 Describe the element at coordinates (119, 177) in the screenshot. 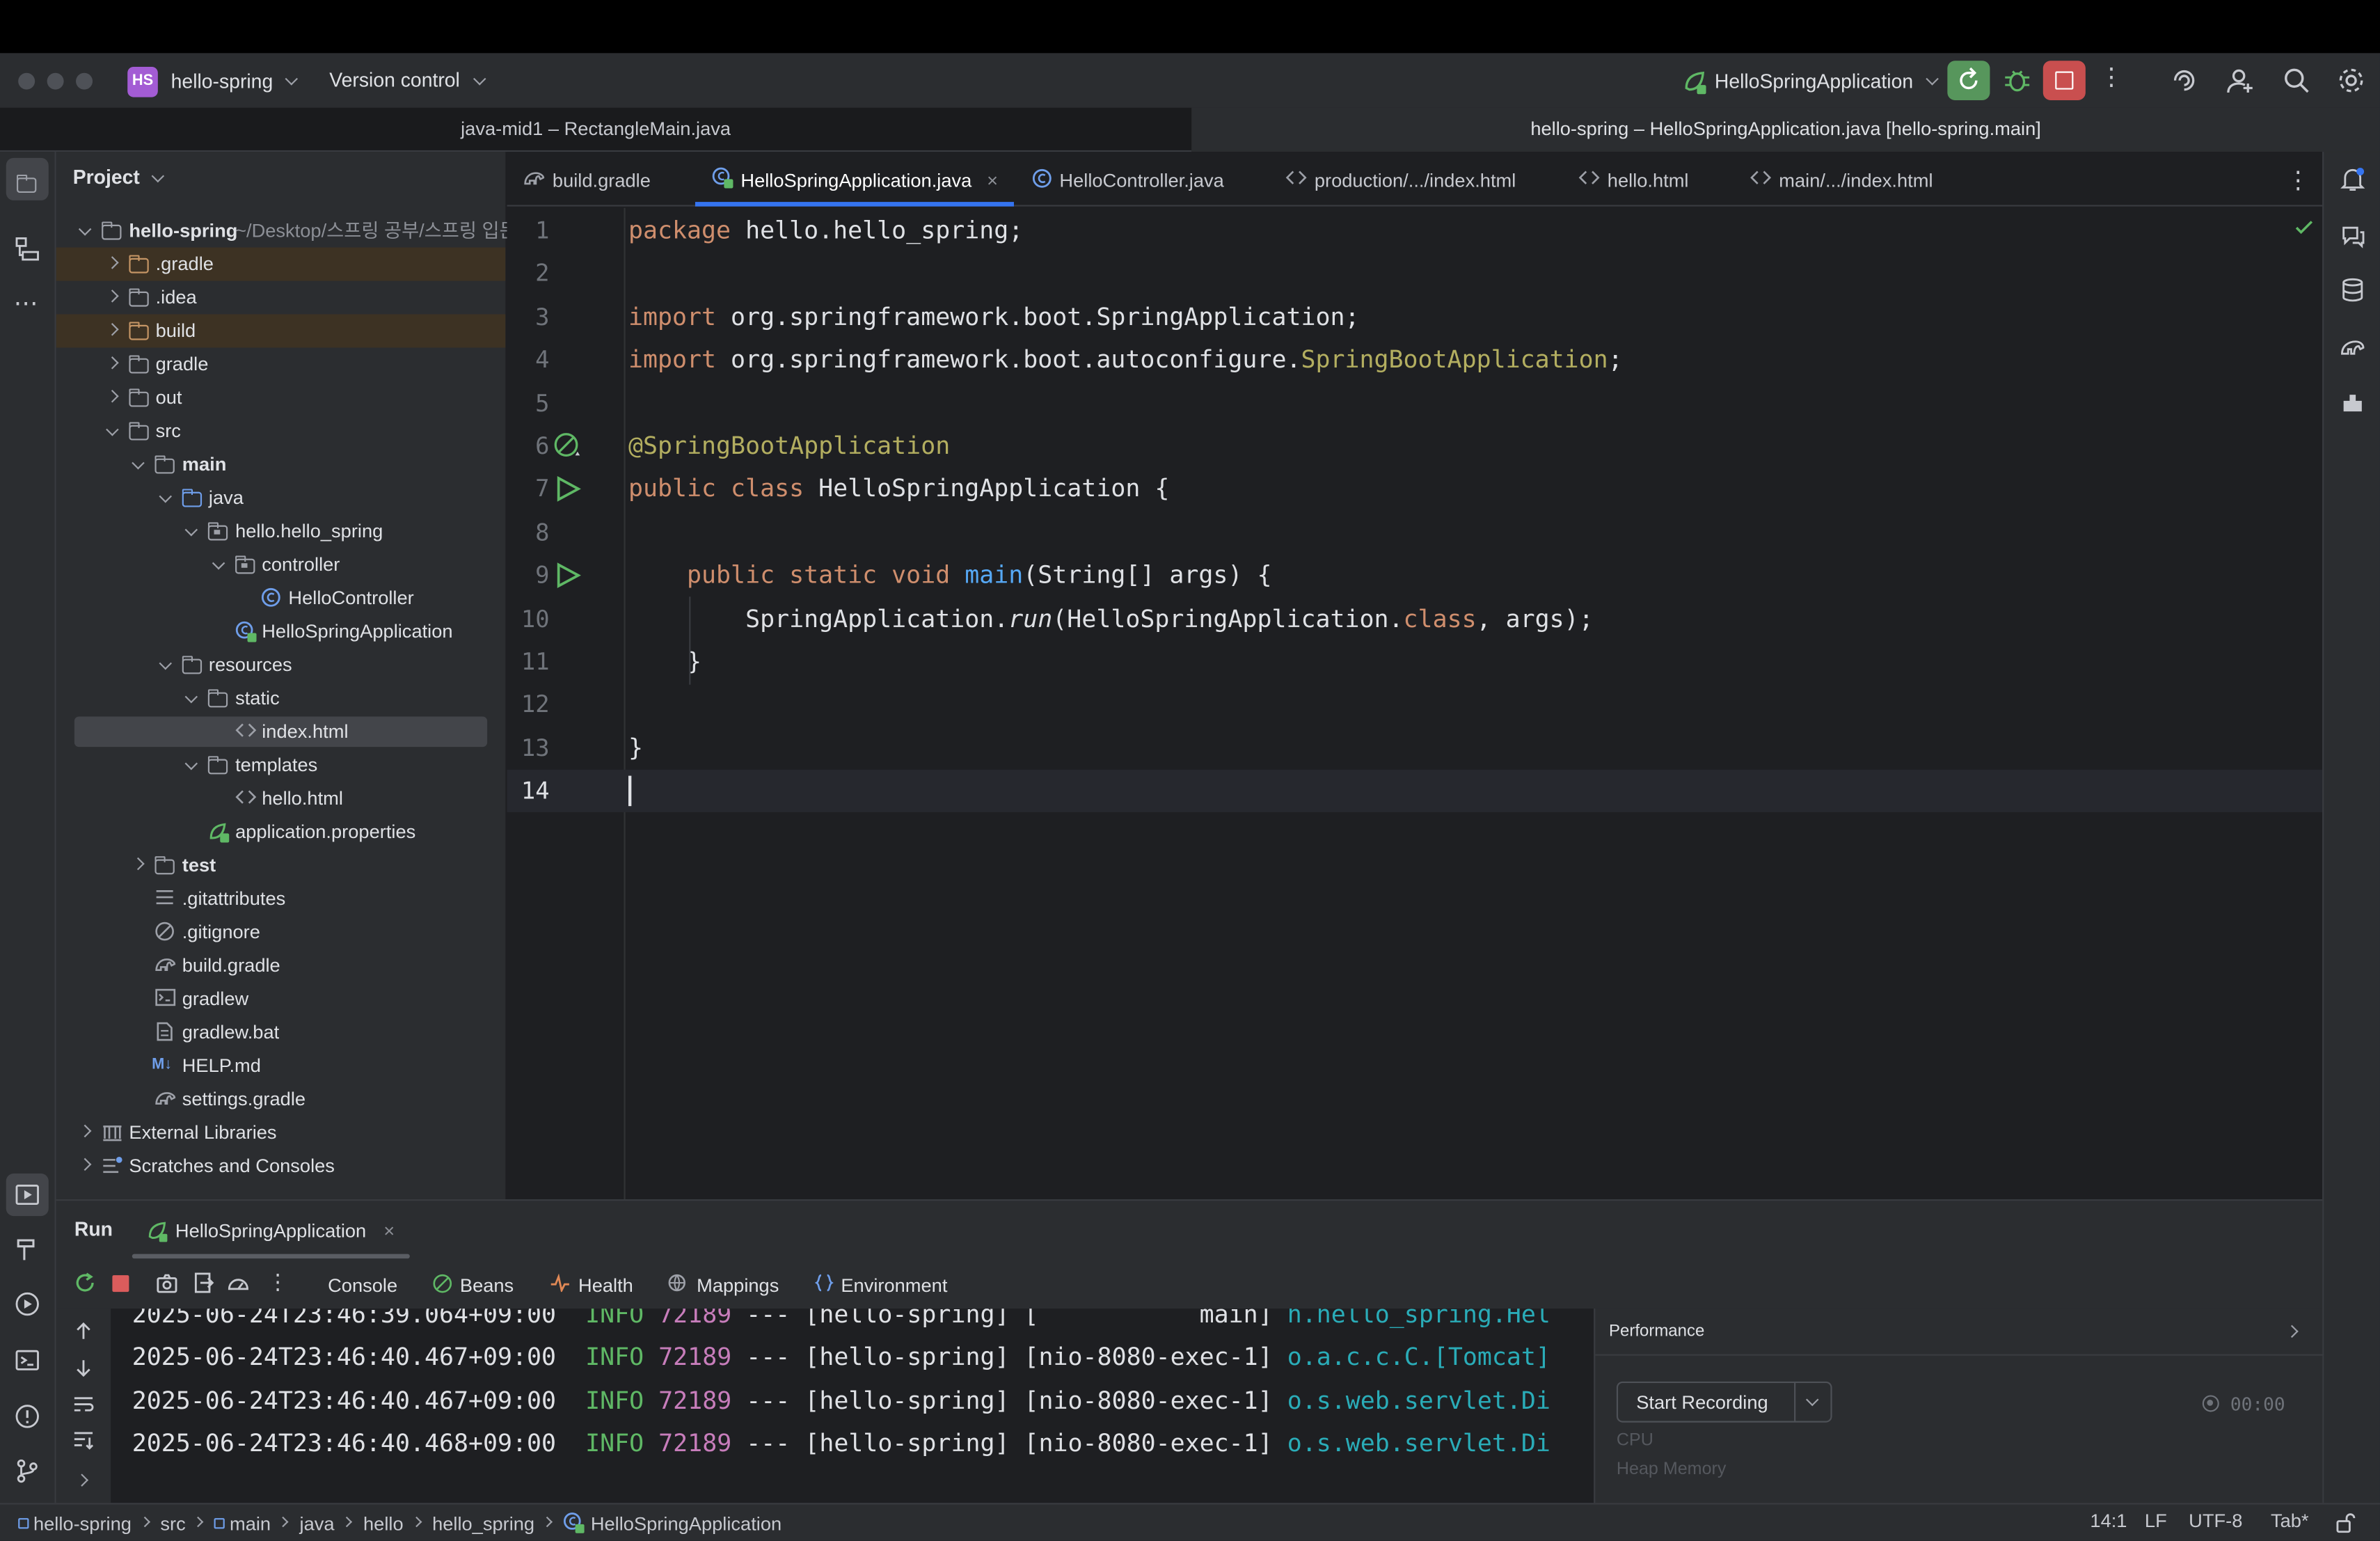

I see `project-panel-title: Project` at that location.